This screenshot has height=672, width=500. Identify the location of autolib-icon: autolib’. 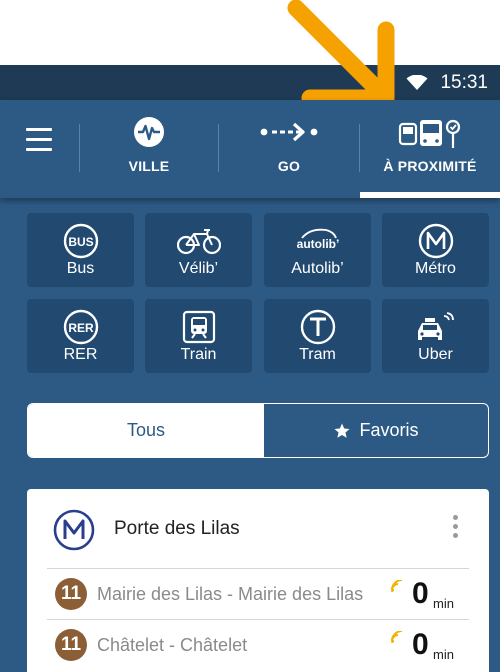
(317, 241).